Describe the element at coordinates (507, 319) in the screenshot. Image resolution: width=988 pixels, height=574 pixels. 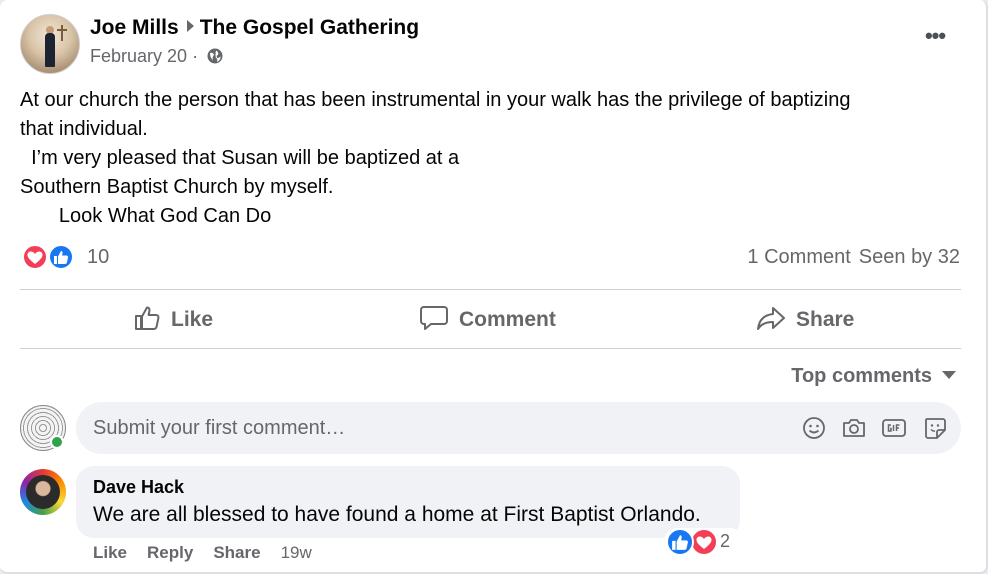
I see `comment-label: Comment` at that location.